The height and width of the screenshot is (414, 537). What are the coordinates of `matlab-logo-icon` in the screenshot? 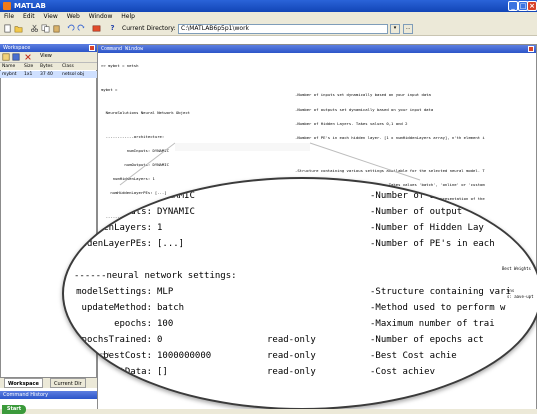 It's located at (7, 6).